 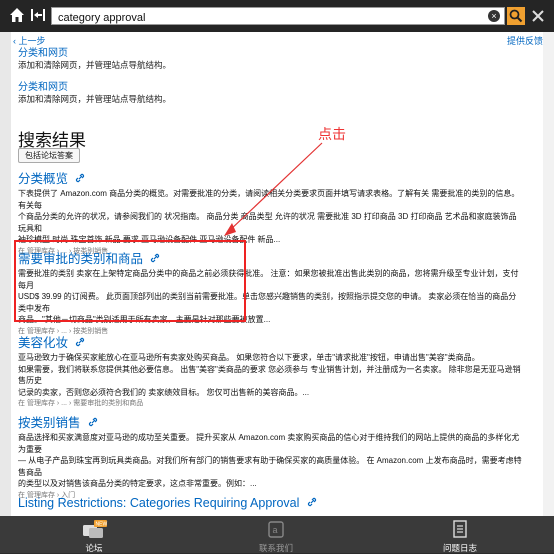 I want to click on svg-text: a, so click(x=275, y=530).